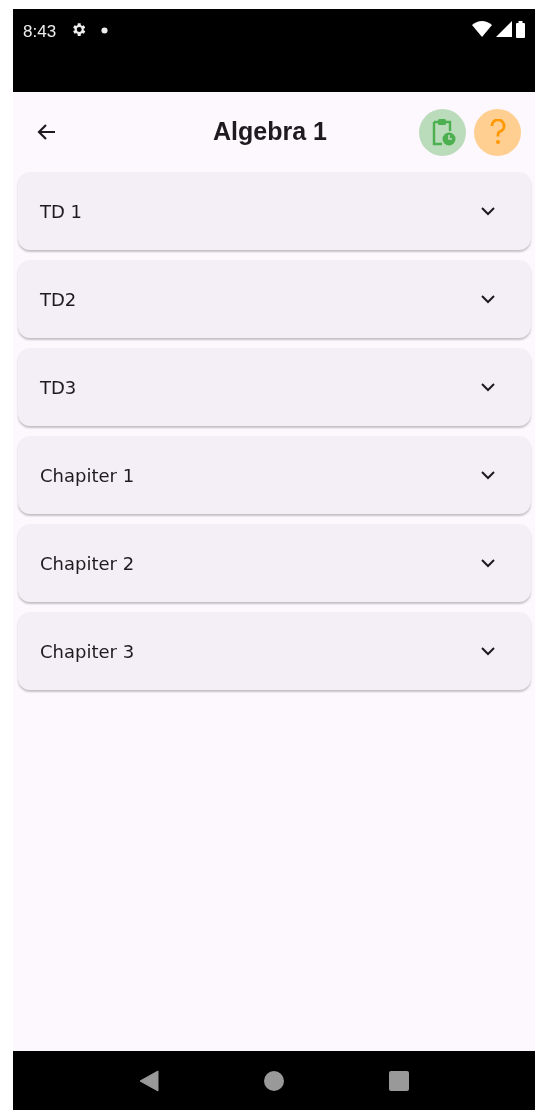 The image size is (535, 1110). What do you see at coordinates (504, 29) in the screenshot?
I see `signal-icon` at bounding box center [504, 29].